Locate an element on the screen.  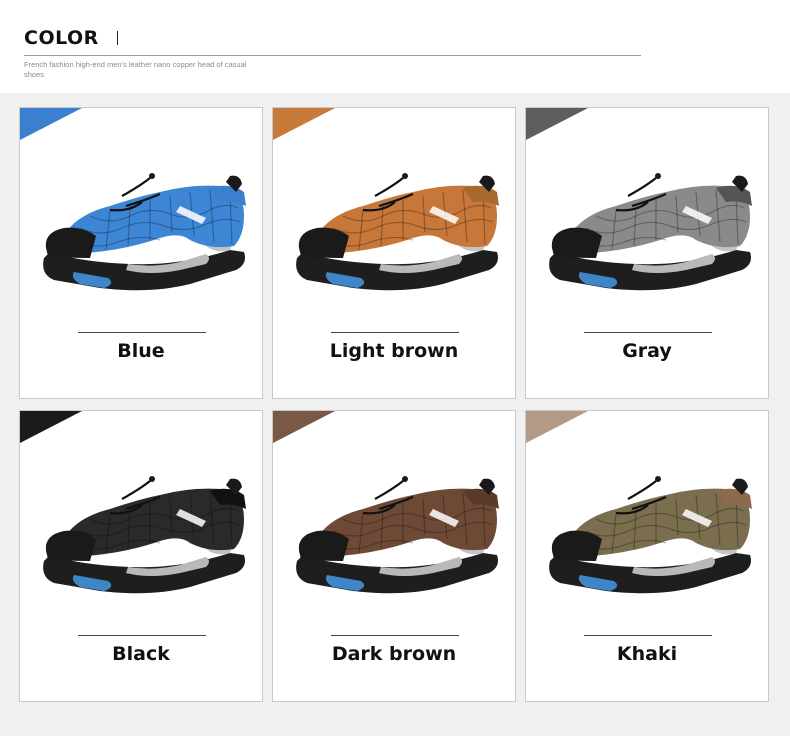
color-card-gray: Gray is located at coordinates (647, 253).